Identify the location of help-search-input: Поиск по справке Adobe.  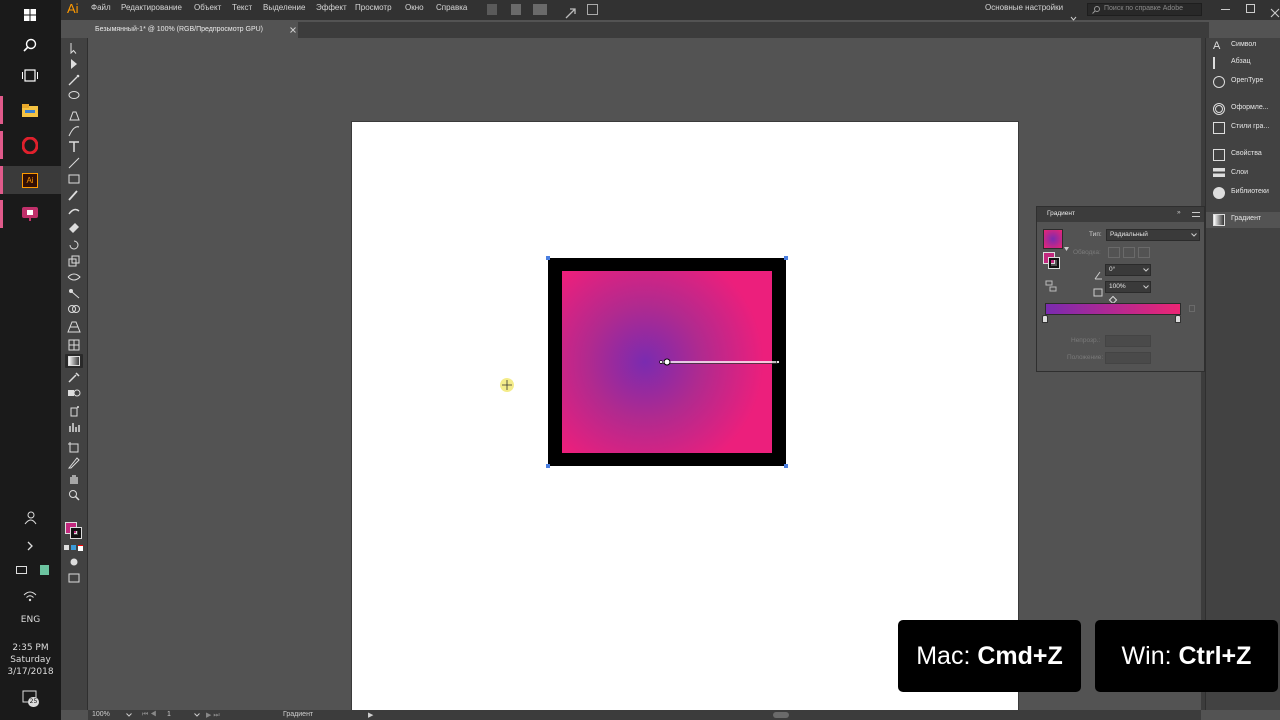
(1144, 9).